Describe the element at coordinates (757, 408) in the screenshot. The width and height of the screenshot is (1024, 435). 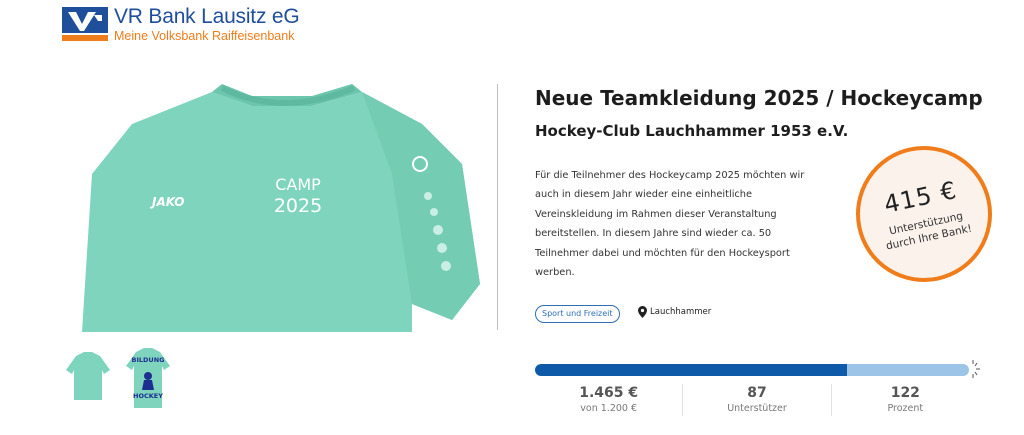
I see `supporters-label: Unterstützer` at that location.